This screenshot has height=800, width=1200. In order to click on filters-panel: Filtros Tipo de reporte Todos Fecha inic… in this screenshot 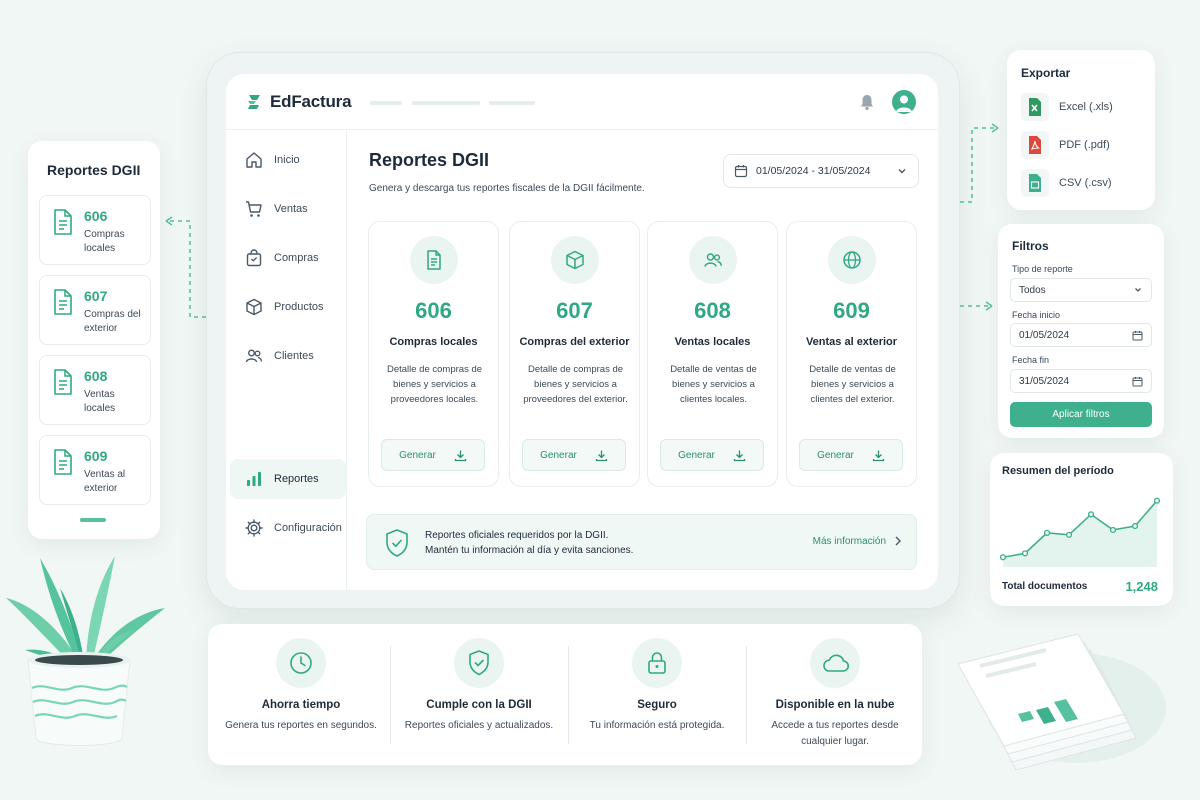, I will do `click(1081, 331)`.